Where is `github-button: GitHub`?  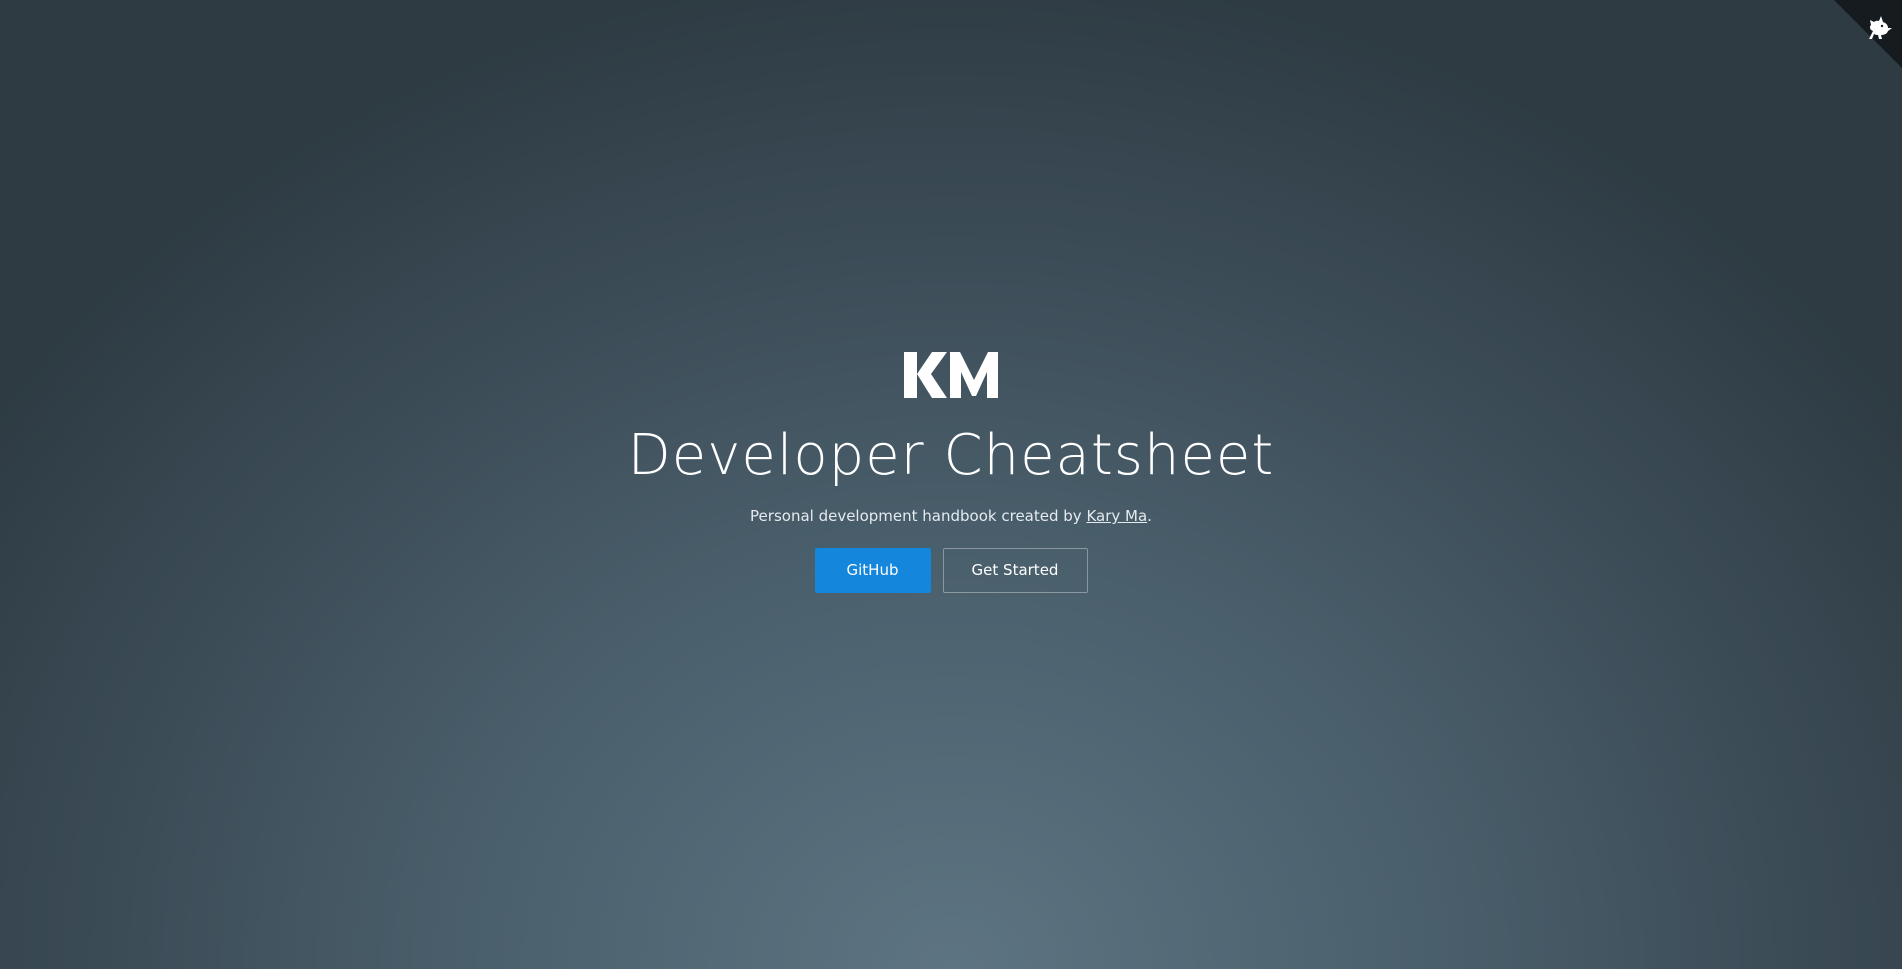 github-button: GitHub is located at coordinates (872, 570).